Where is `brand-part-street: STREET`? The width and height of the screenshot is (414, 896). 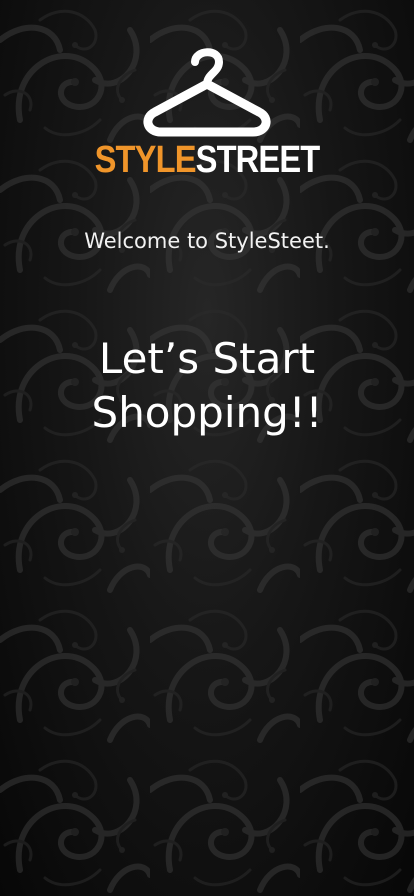 brand-part-street: STREET is located at coordinates (258, 160).